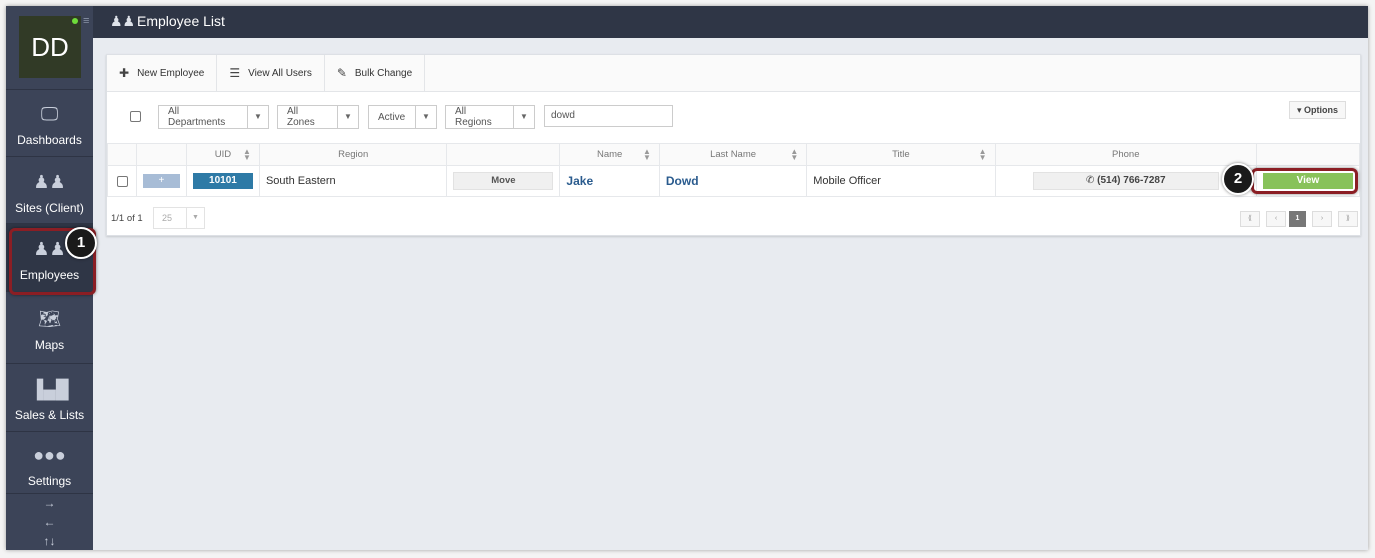  I want to click on per-page-select: 25 ▼, so click(179, 218).